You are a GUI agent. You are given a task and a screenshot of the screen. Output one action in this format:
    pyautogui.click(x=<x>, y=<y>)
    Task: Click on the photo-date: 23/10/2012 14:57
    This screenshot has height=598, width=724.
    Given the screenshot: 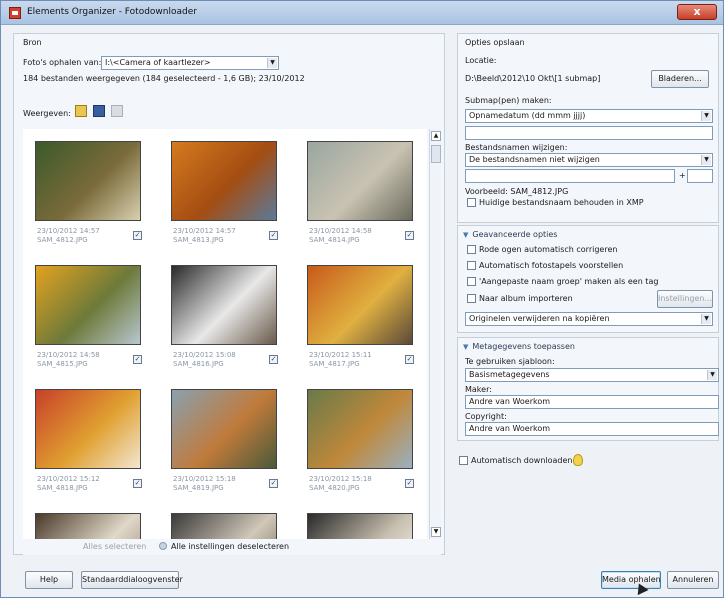 What is the action you would take?
    pyautogui.click(x=68, y=231)
    